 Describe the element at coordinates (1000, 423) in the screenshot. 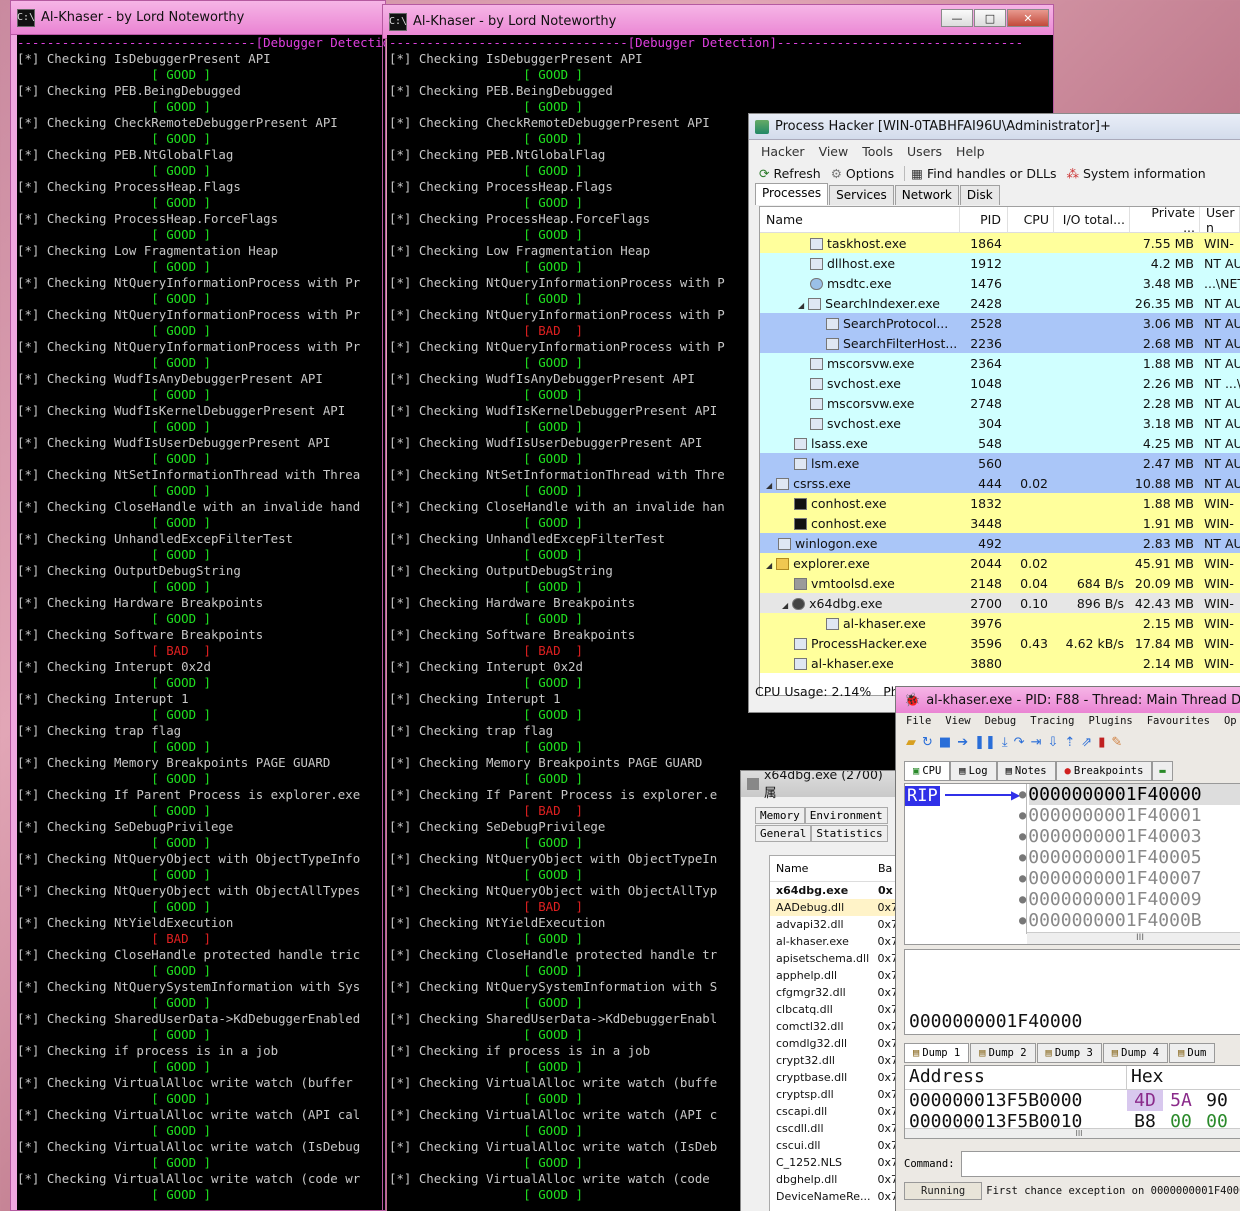

I see `process-row: svchost.exe 304 3.18 MB NT AU` at that location.